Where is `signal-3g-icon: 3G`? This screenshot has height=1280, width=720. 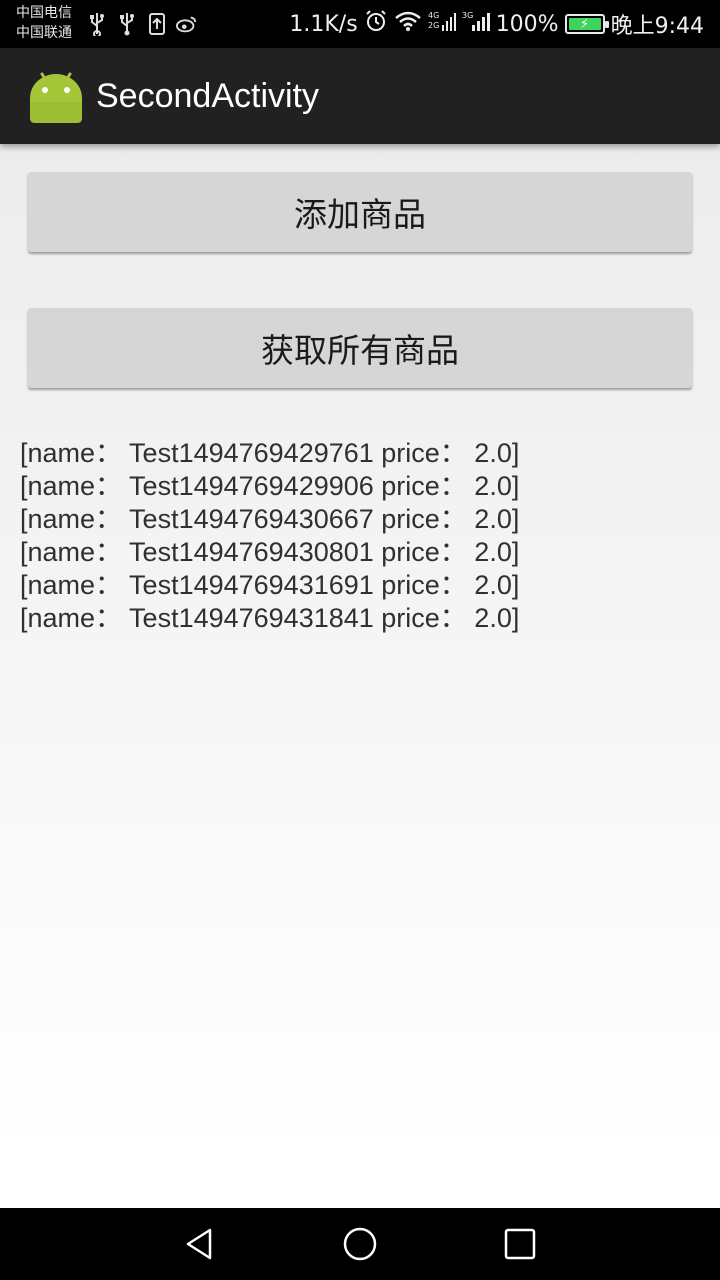
signal-3g-icon: 3G is located at coordinates (476, 24).